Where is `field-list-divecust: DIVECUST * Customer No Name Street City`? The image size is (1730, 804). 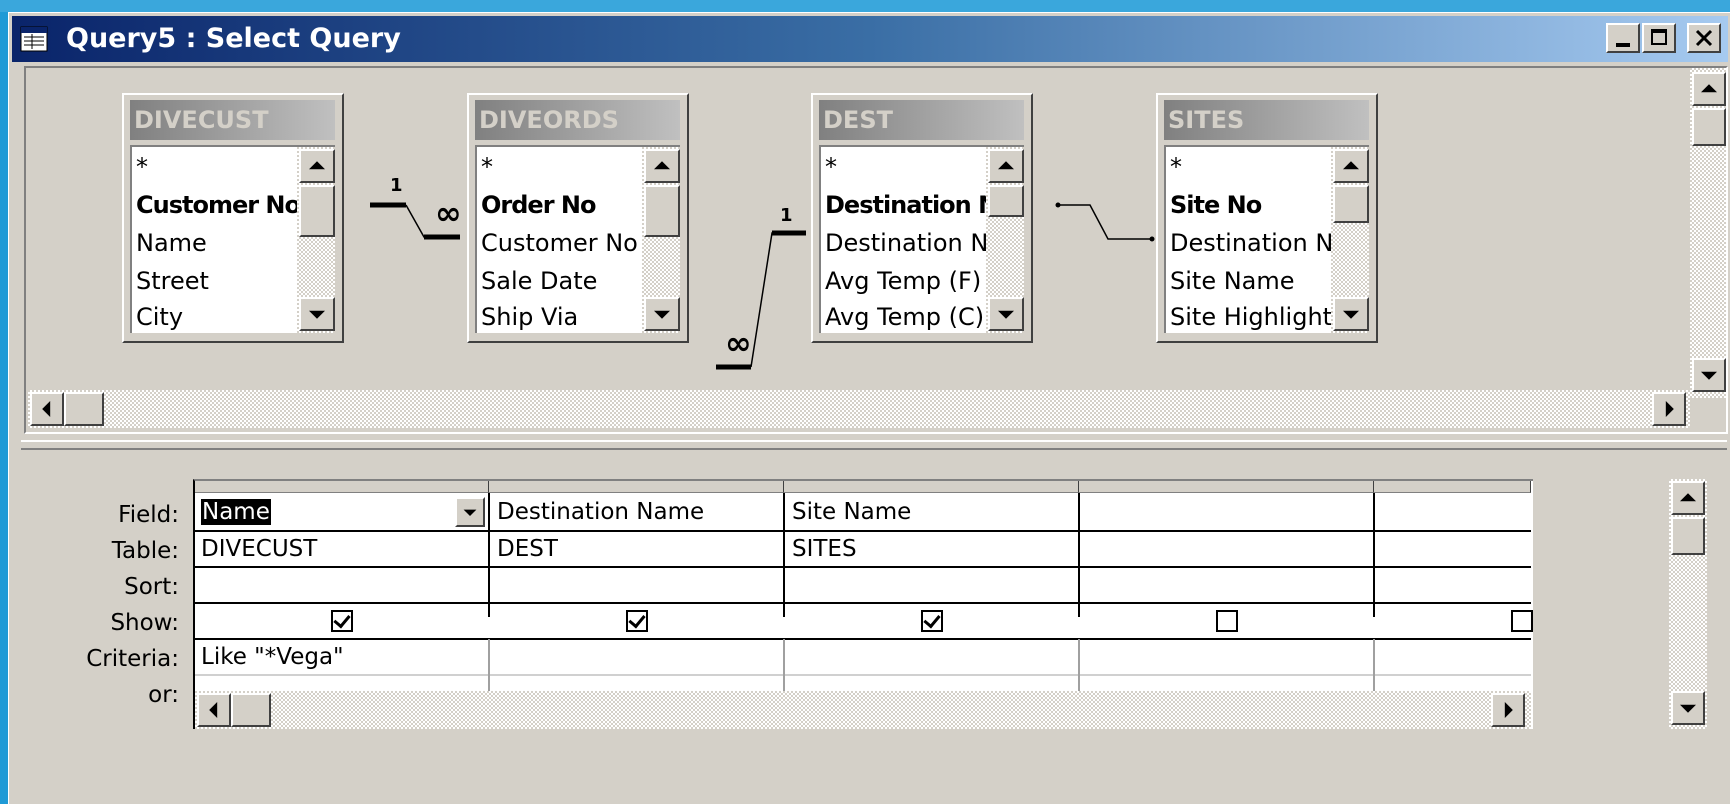 field-list-divecust: DIVECUST * Customer No Name Street City is located at coordinates (233, 218).